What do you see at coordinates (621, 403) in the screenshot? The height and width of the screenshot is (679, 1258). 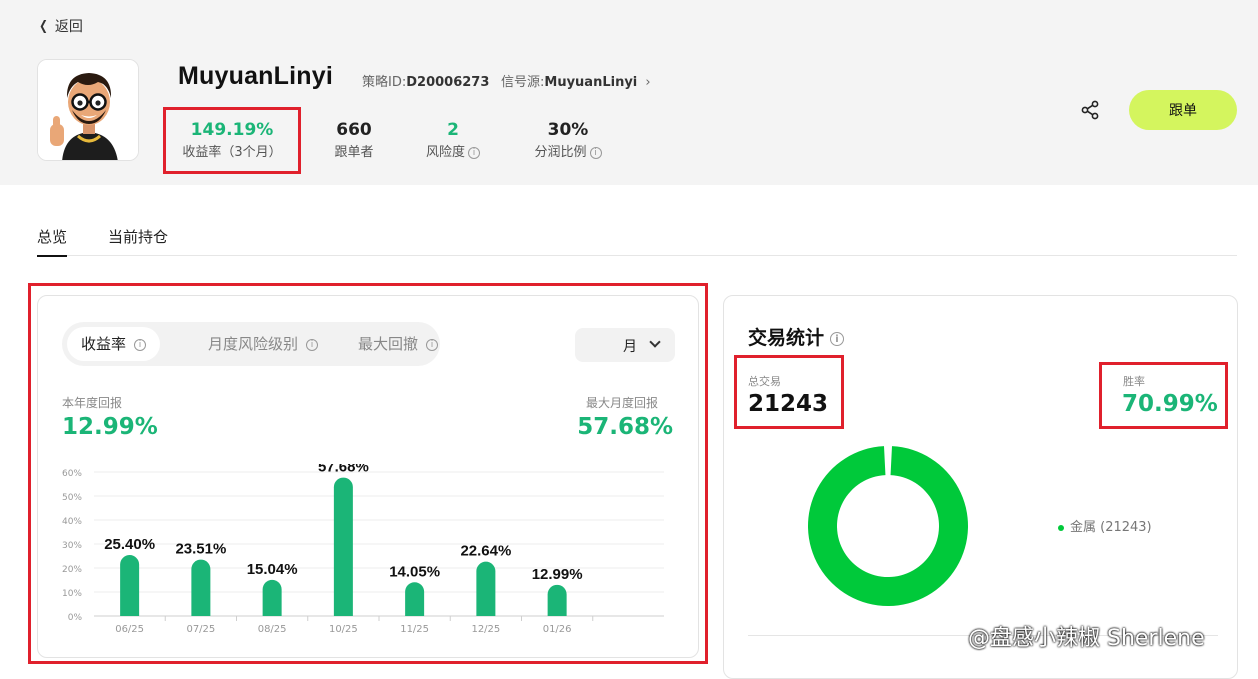 I see `max-month-return-label: 最大月度回报` at bounding box center [621, 403].